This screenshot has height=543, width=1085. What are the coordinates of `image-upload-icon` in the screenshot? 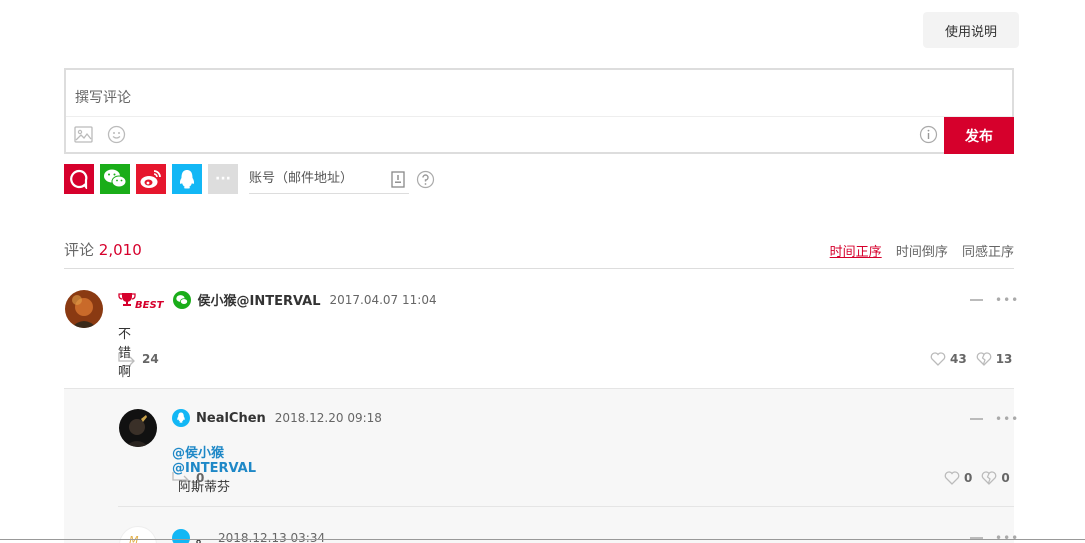 It's located at (83, 134).